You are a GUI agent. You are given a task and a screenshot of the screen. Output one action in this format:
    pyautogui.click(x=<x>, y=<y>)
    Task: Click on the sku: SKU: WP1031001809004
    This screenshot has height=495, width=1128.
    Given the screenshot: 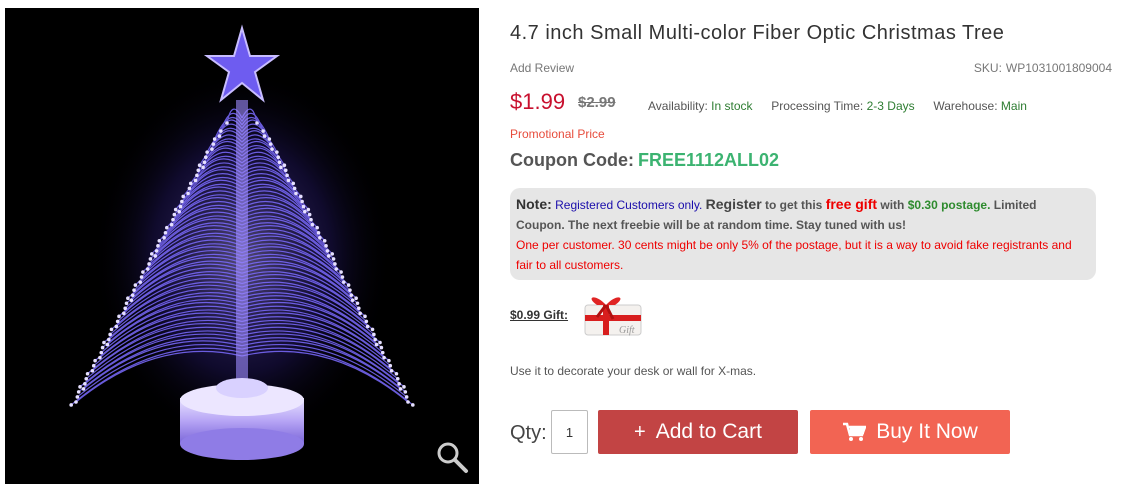 What is the action you would take?
    pyautogui.click(x=1043, y=68)
    